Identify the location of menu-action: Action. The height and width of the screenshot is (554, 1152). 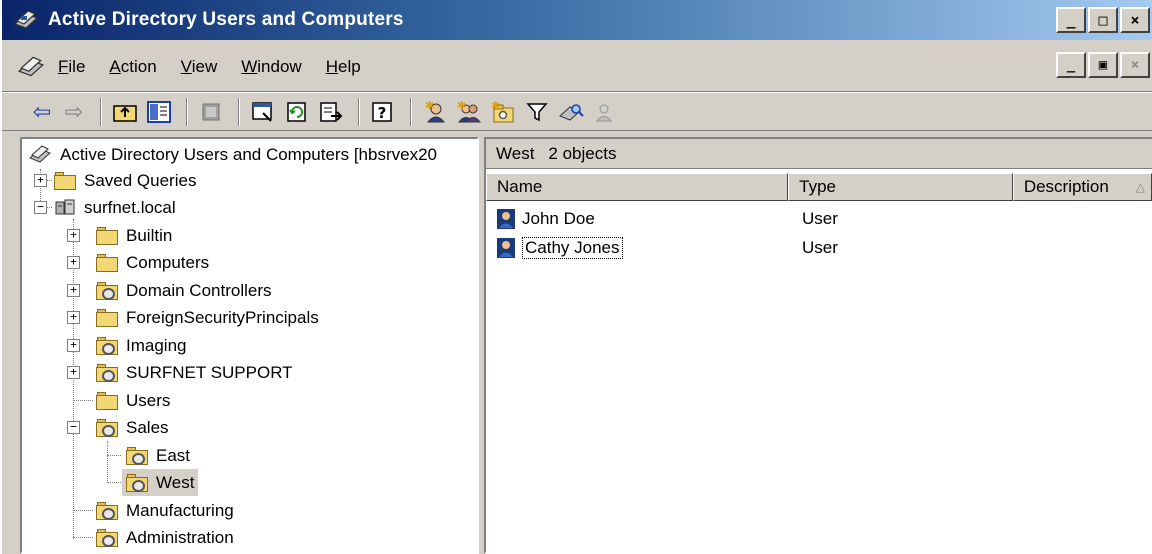
(132, 67).